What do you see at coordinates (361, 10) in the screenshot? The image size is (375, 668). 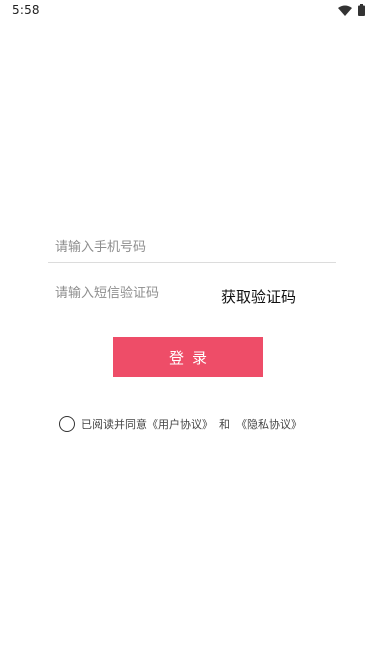 I see `battery-icon` at bounding box center [361, 10].